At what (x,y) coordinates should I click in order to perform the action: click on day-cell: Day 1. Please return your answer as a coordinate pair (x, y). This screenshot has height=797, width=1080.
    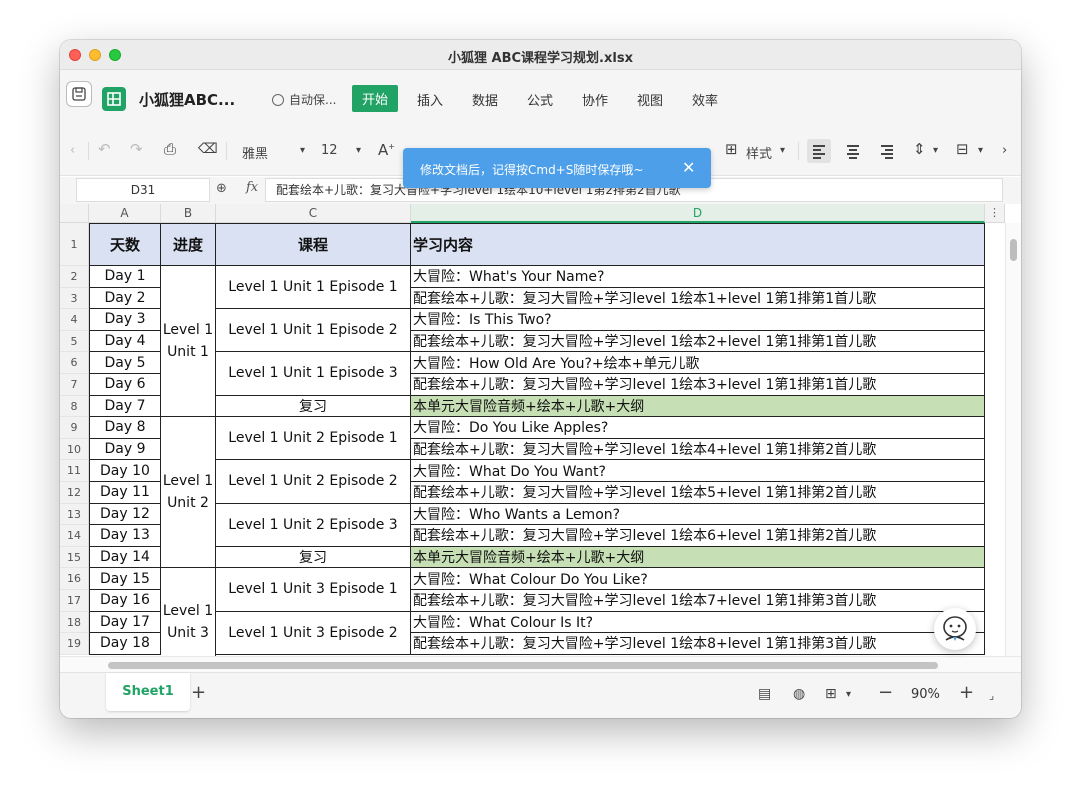
    Looking at the image, I should click on (125, 277).